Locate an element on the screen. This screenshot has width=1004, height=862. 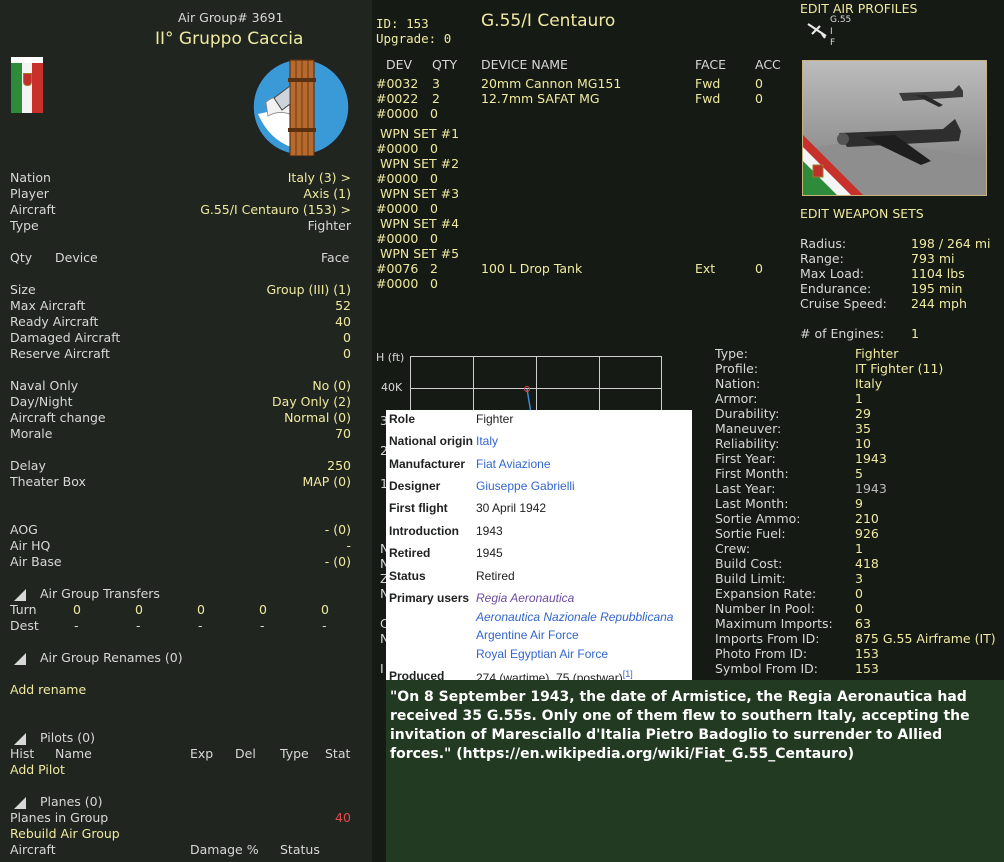
wiki-link: Aeronautica Nazionale Repubblicana is located at coordinates (574, 617).